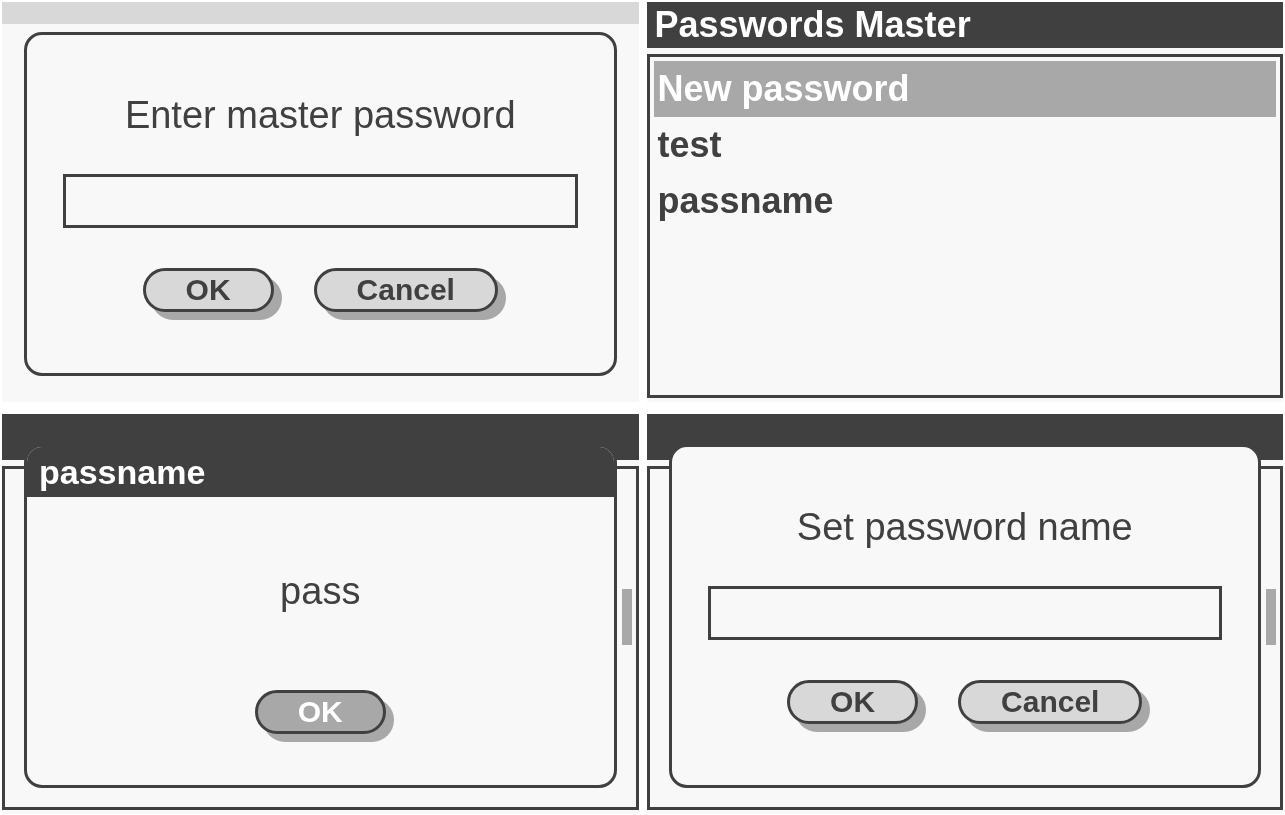 The width and height of the screenshot is (1285, 815). What do you see at coordinates (964, 201) in the screenshot?
I see `list-item: passname` at bounding box center [964, 201].